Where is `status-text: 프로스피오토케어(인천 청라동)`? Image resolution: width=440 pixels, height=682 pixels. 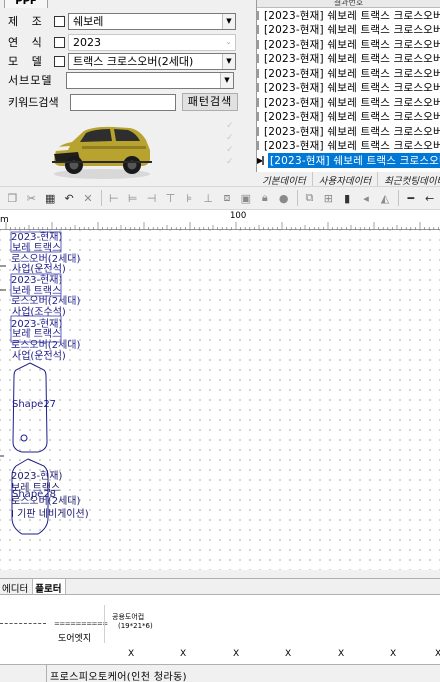 status-text: 프로스피오토케어(인천 청라동) is located at coordinates (118, 677).